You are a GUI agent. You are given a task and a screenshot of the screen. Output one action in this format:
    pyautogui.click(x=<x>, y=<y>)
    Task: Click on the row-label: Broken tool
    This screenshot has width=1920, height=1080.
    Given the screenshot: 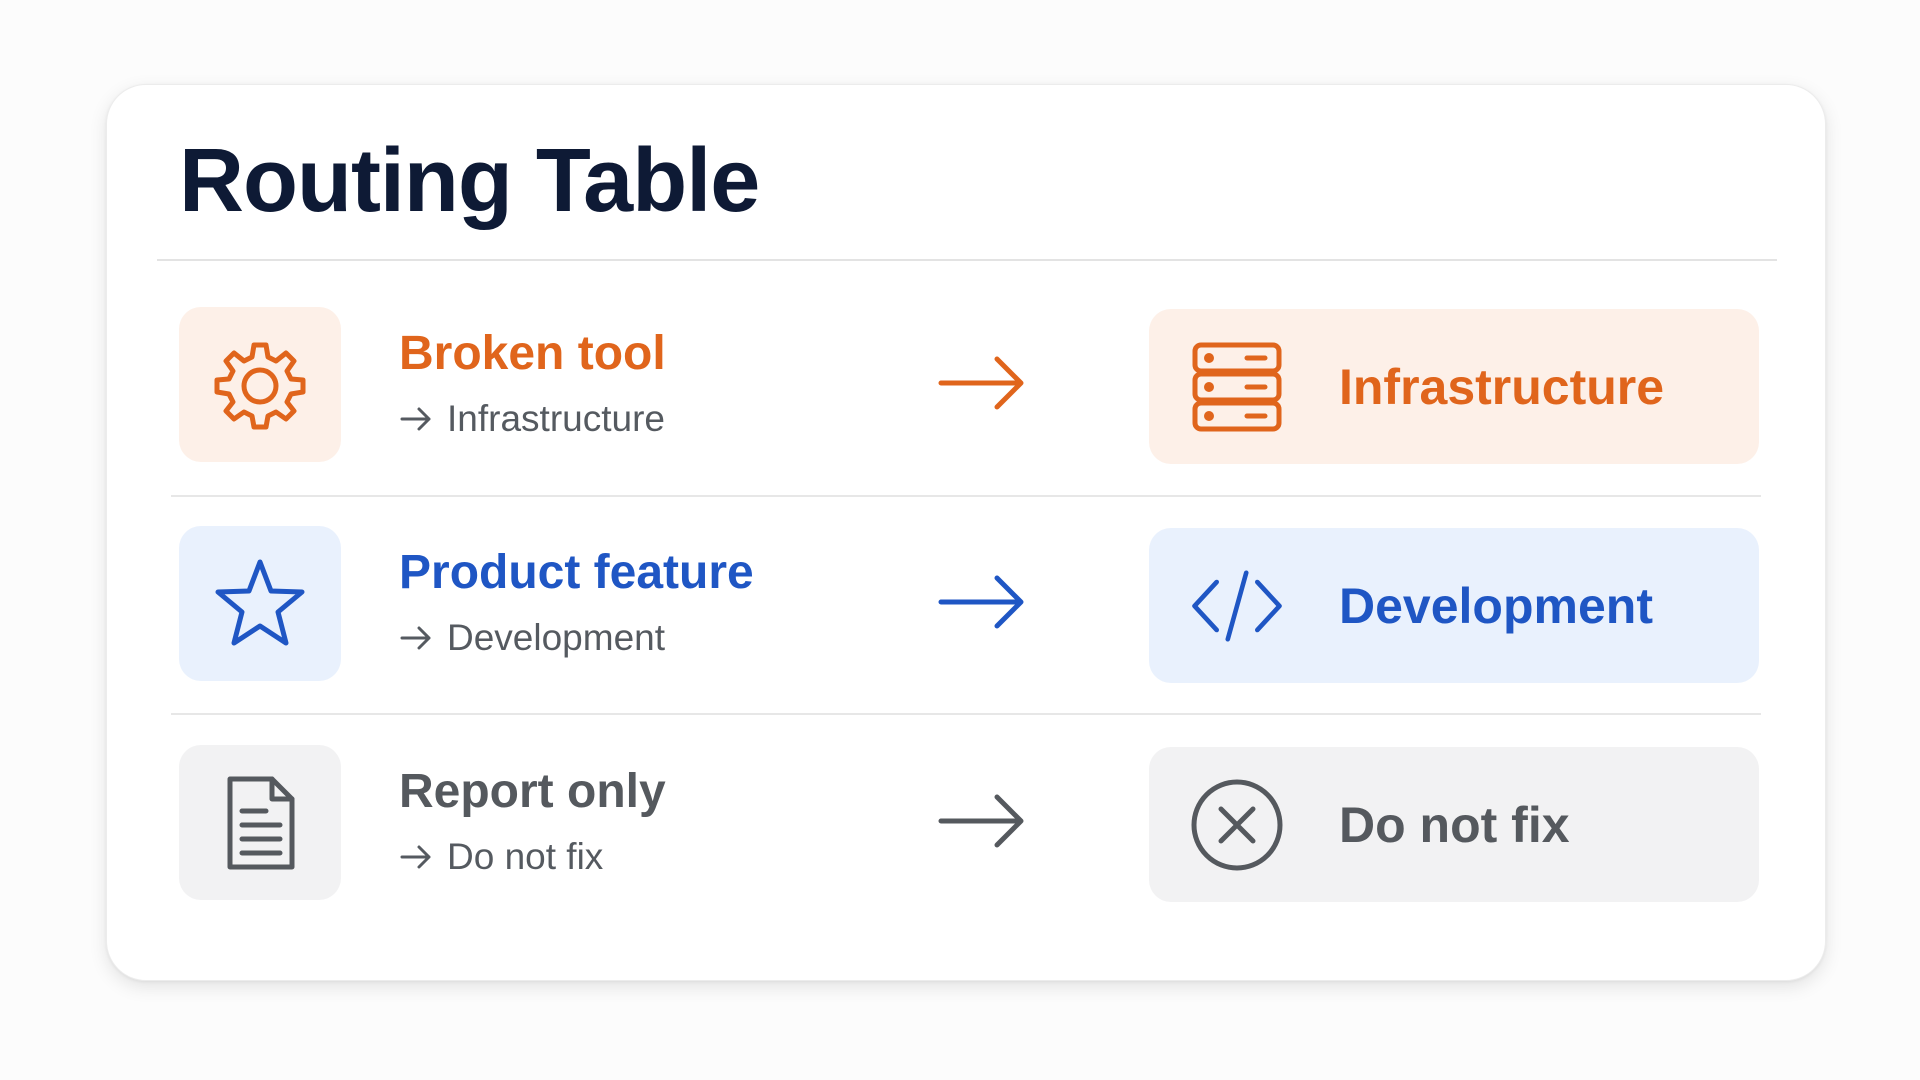 What is the action you would take?
    pyautogui.click(x=532, y=353)
    